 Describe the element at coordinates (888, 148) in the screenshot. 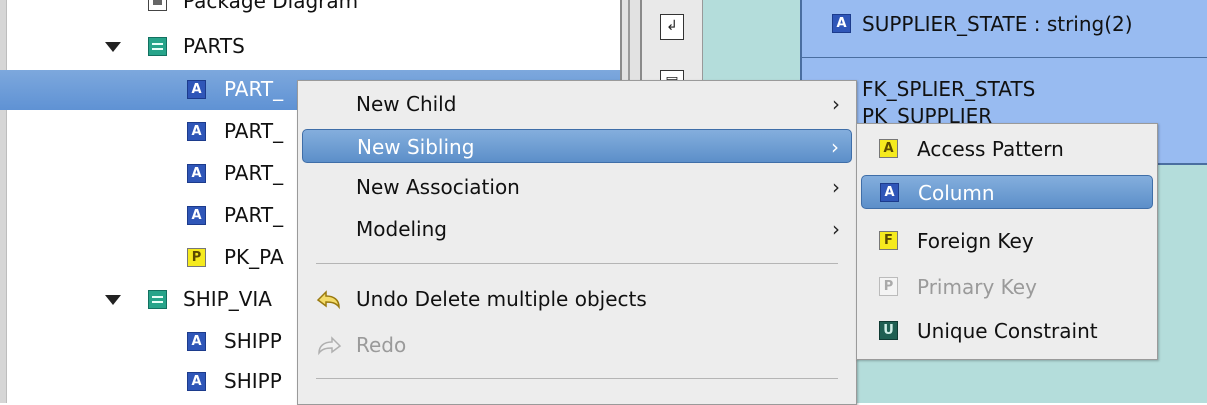

I see `access-pattern-icon: A` at that location.